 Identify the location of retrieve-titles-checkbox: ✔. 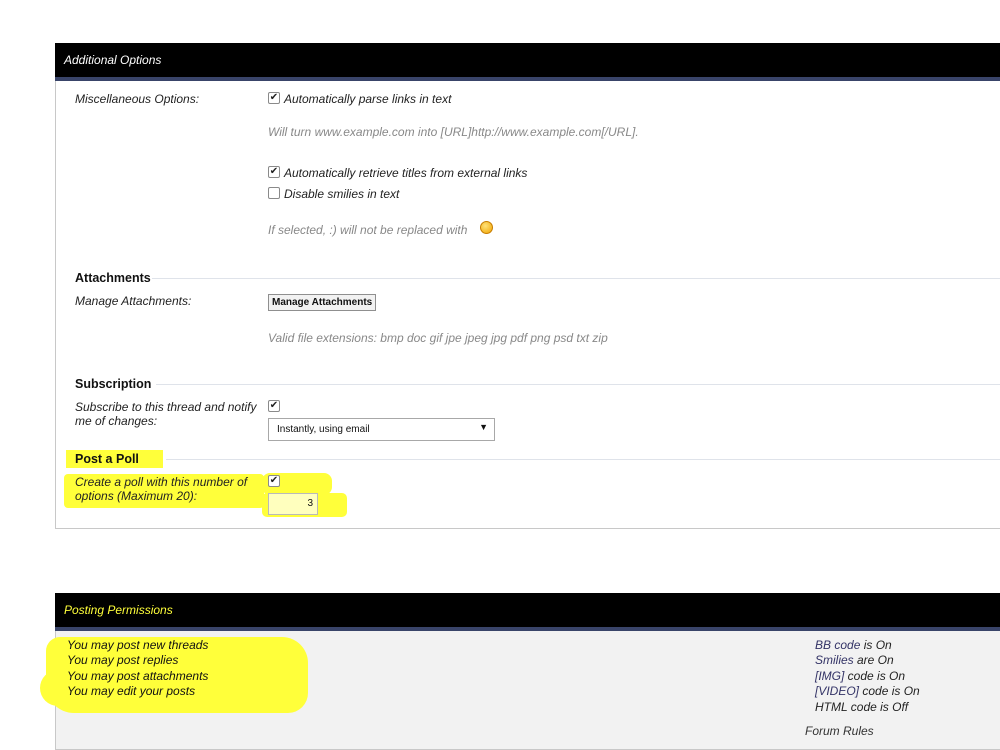
(274, 172).